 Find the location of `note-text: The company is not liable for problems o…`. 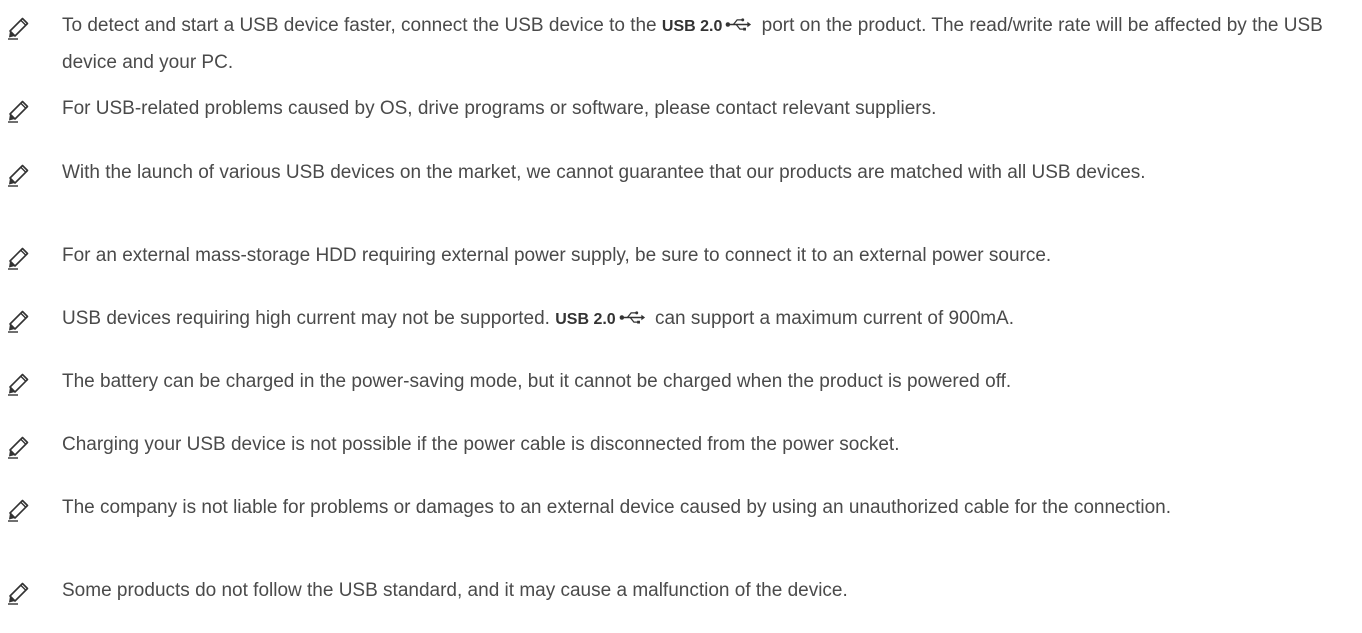

note-text: The company is not liable for problems o… is located at coordinates (702, 508).